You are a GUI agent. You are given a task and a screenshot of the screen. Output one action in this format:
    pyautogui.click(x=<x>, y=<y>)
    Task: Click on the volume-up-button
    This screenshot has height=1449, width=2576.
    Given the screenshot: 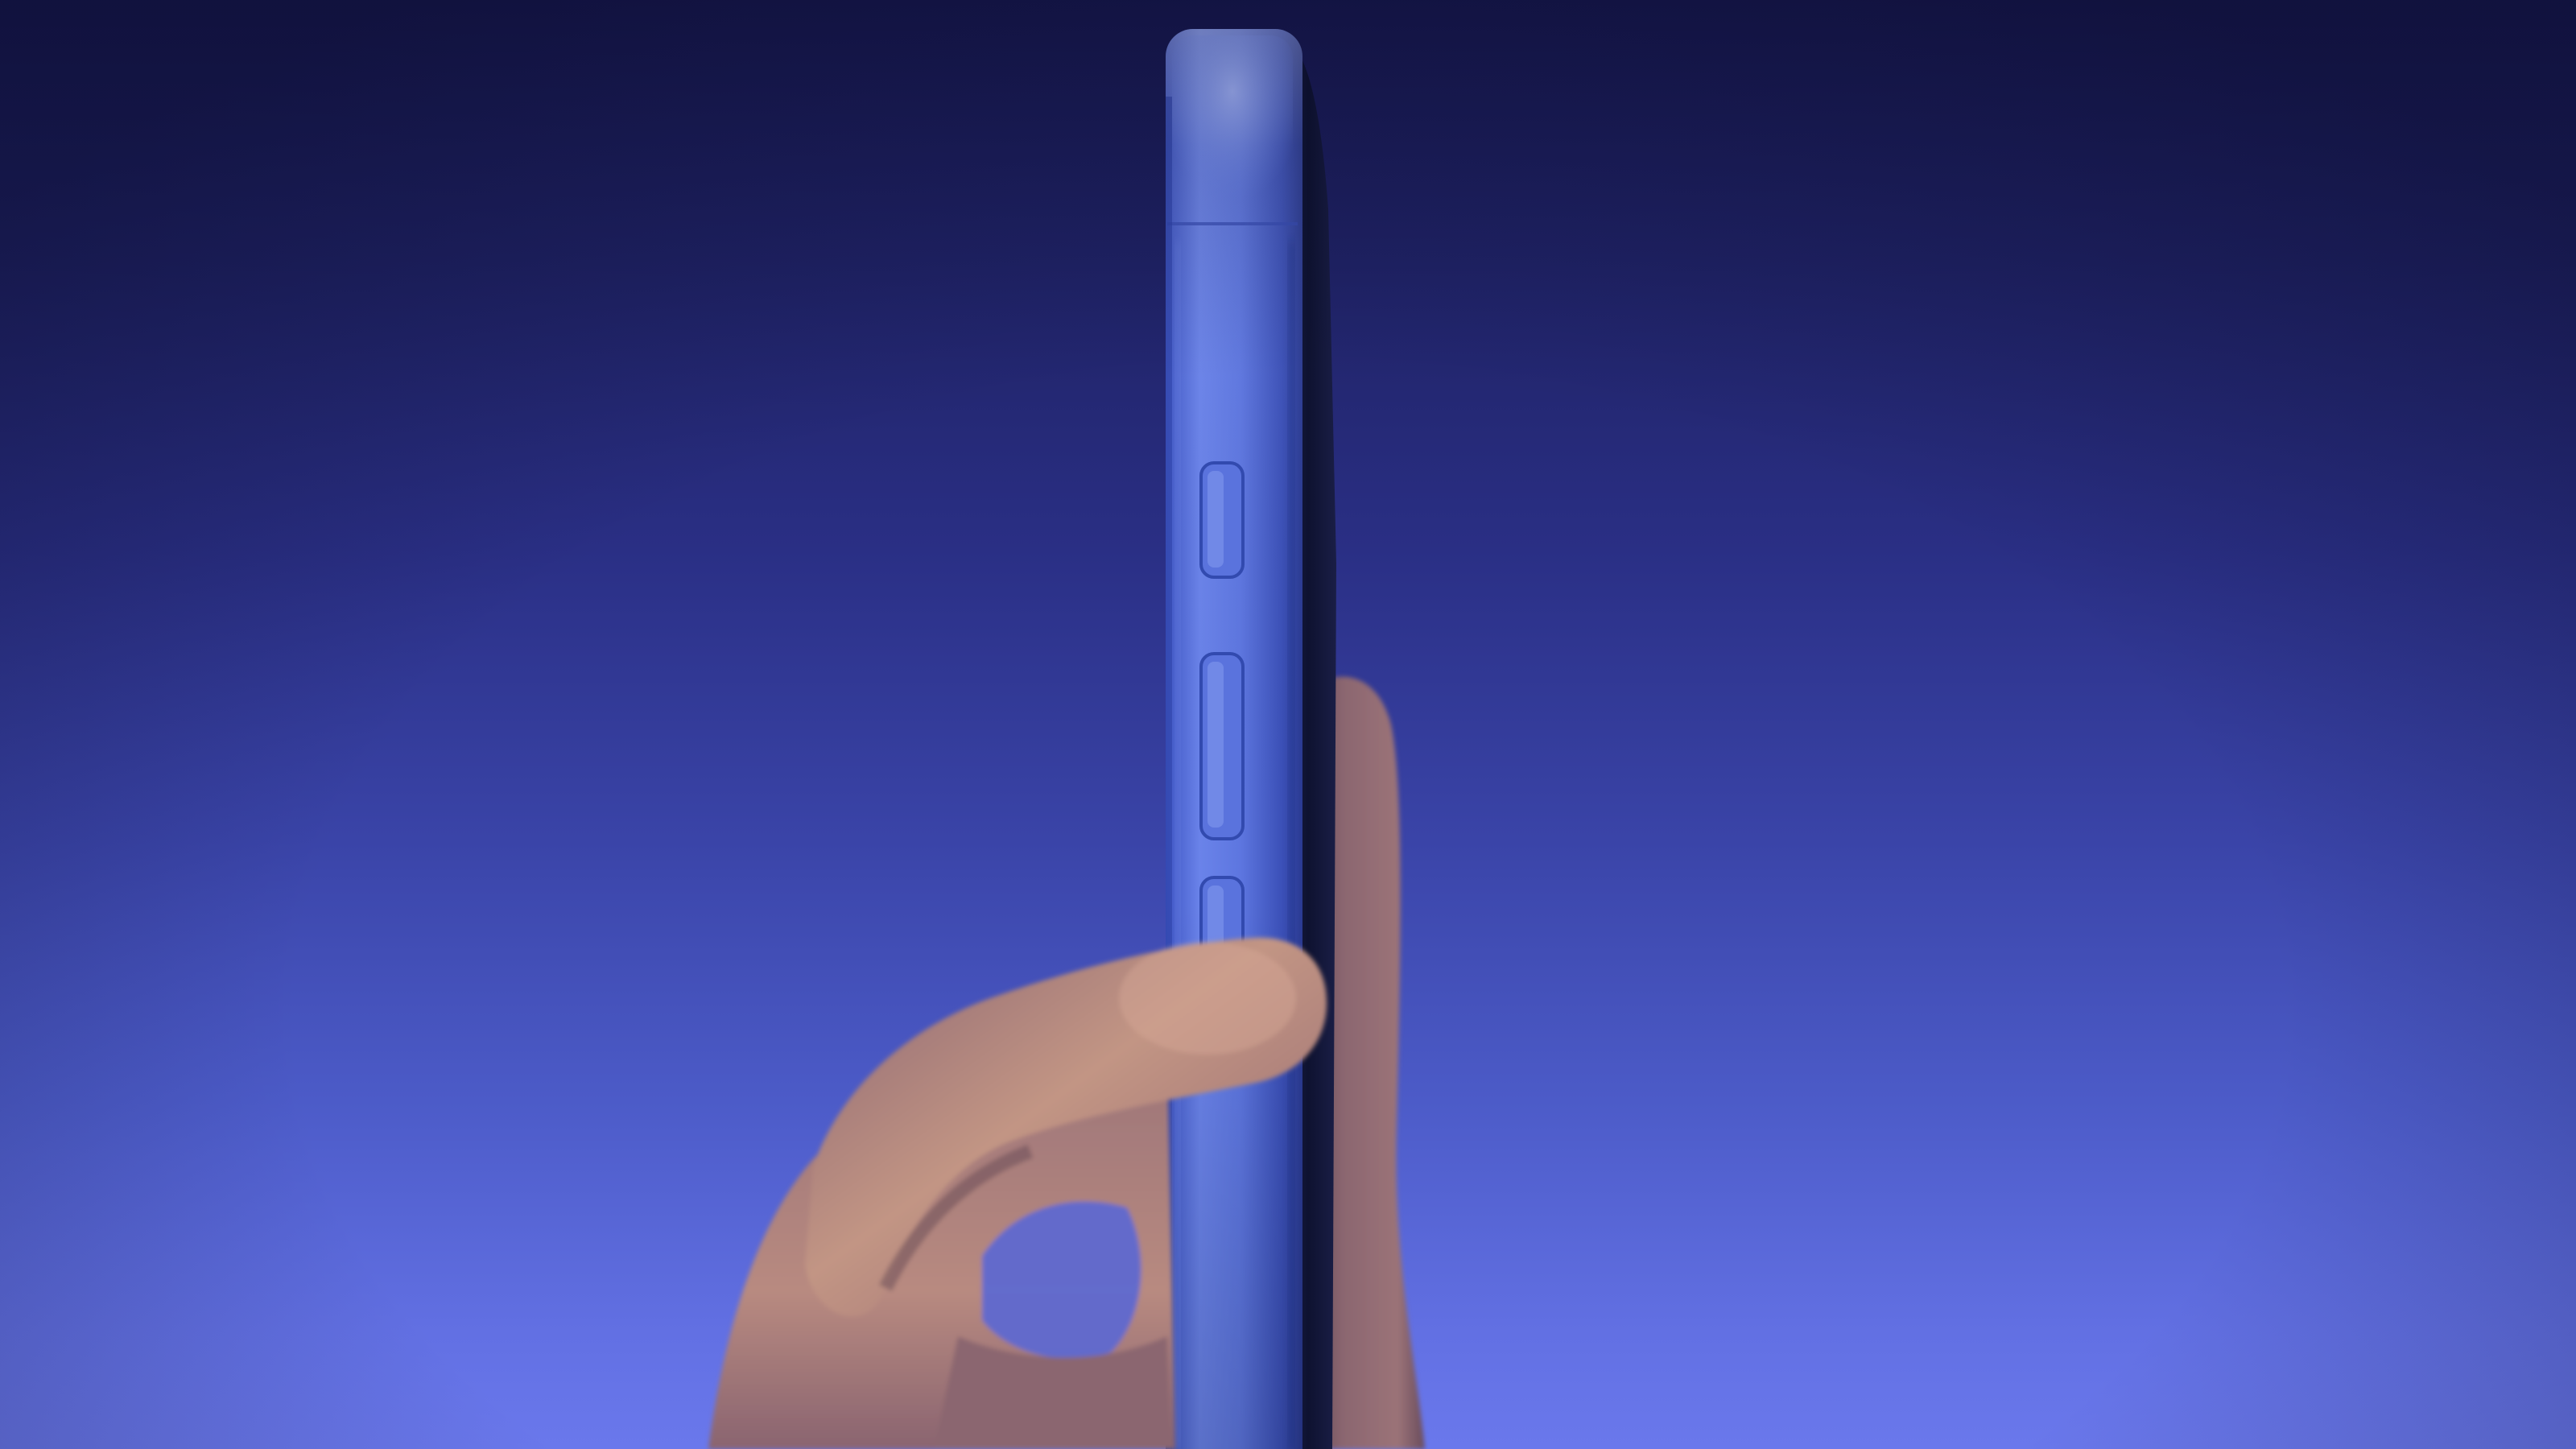 What is the action you would take?
    pyautogui.click(x=1222, y=746)
    